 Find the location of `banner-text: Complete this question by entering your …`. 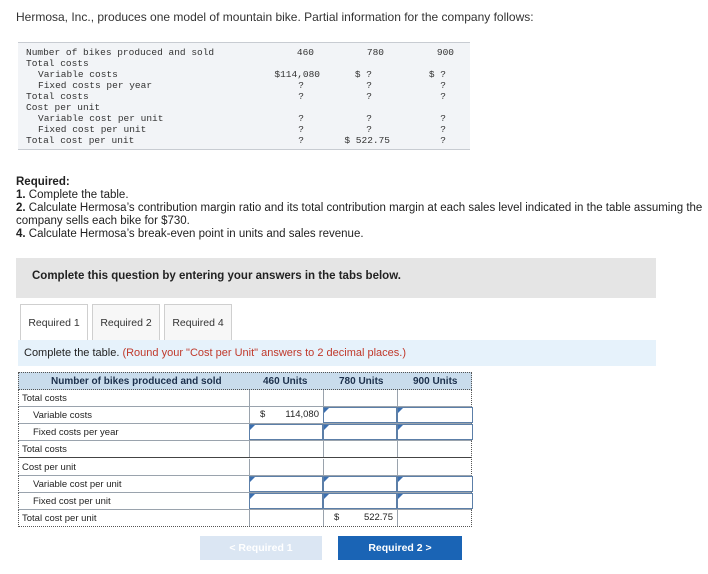

banner-text: Complete this question by entering your … is located at coordinates (216, 276).